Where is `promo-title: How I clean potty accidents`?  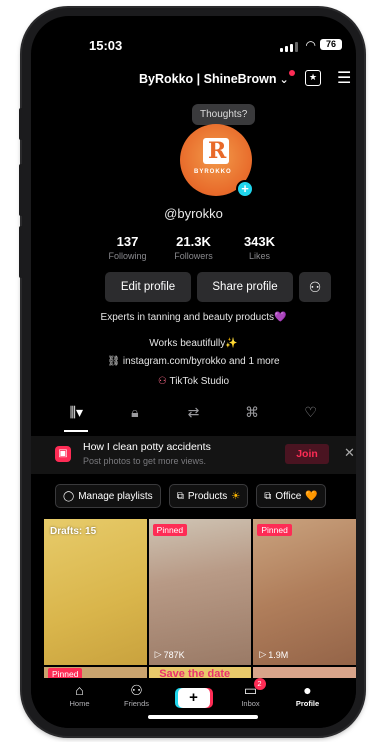 promo-title: How I clean potty accidents is located at coordinates (147, 447).